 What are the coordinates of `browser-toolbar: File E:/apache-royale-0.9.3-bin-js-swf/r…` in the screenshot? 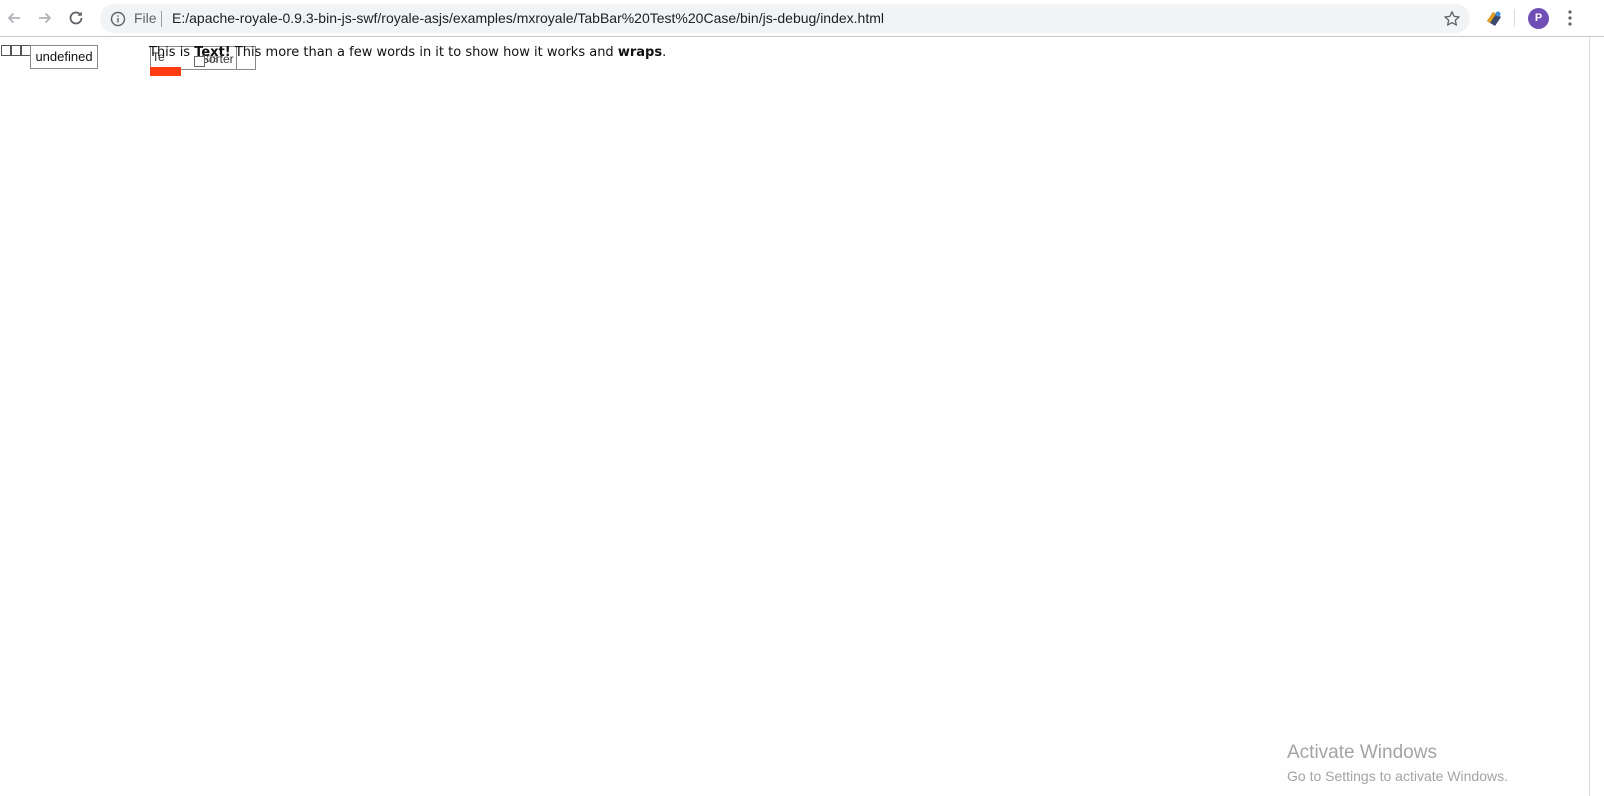 It's located at (802, 18).